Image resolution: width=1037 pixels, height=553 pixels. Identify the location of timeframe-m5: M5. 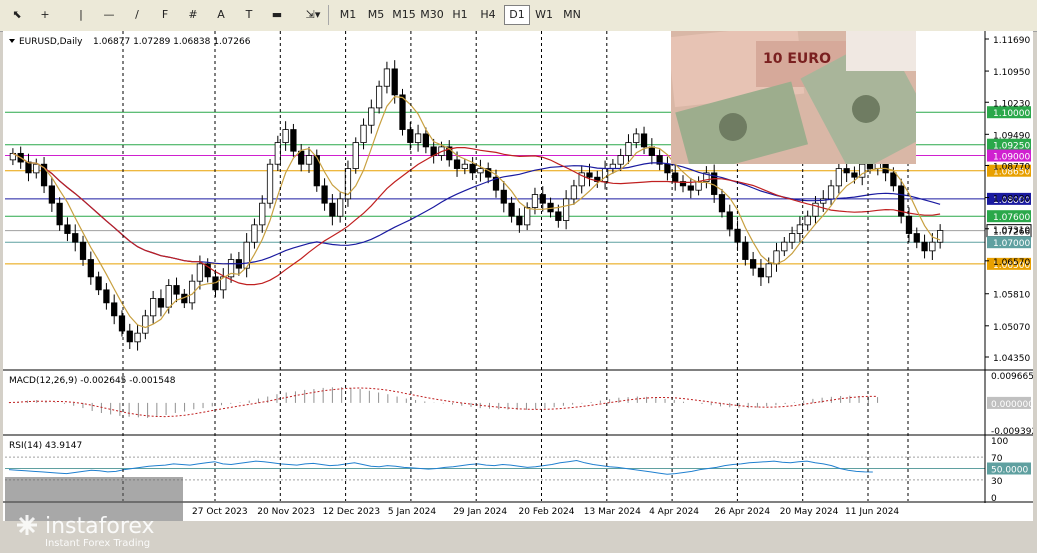
(376, 15).